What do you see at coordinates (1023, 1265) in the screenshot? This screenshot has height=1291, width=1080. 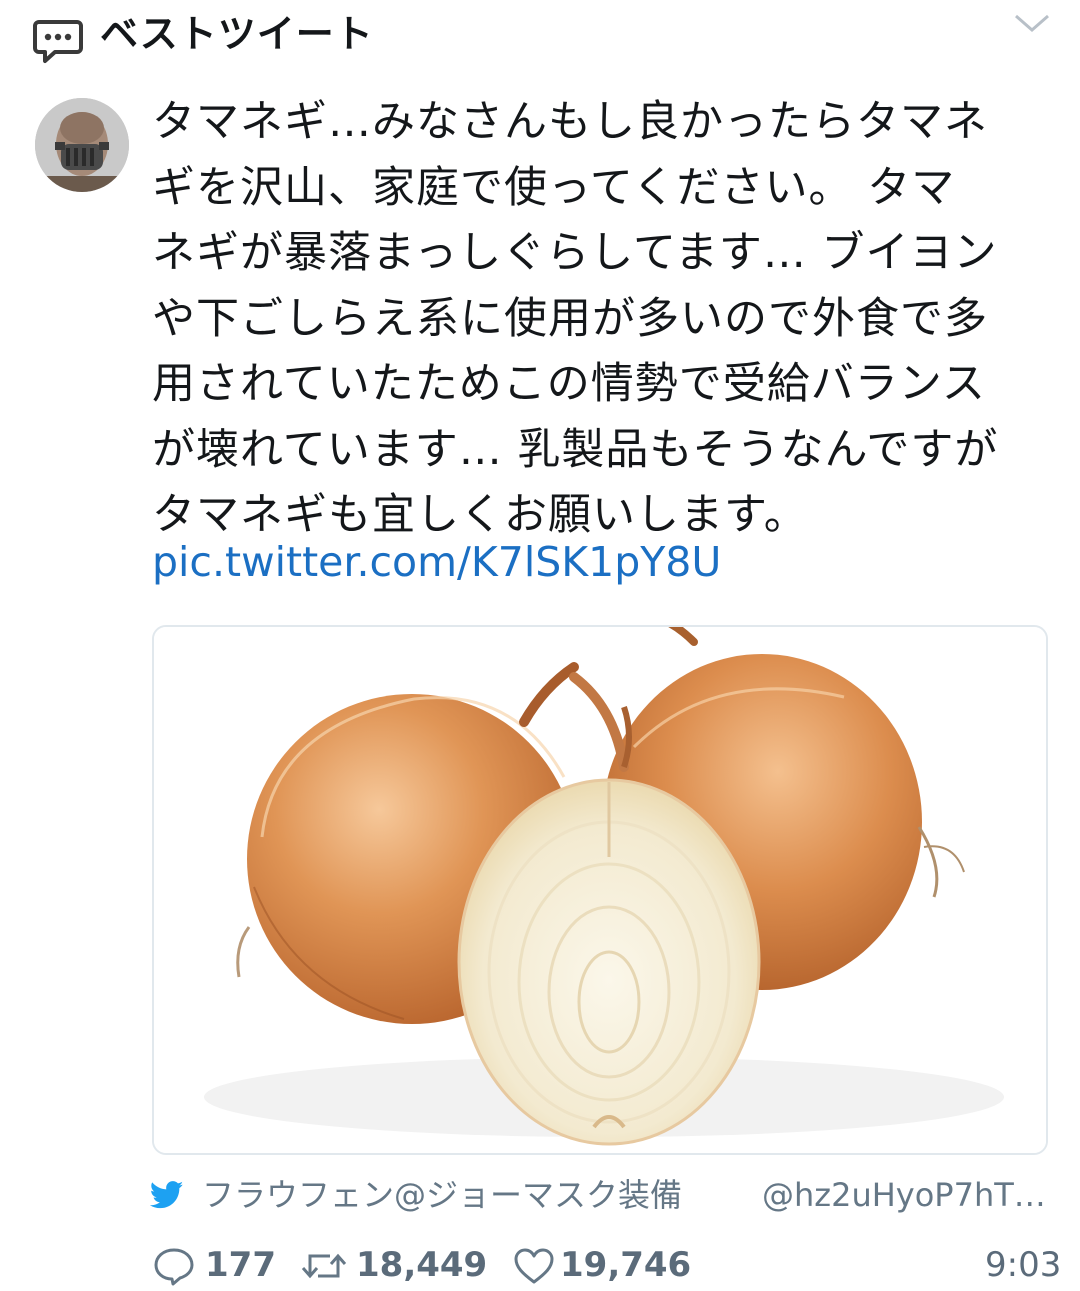 I see `tweet-time: 9:03` at bounding box center [1023, 1265].